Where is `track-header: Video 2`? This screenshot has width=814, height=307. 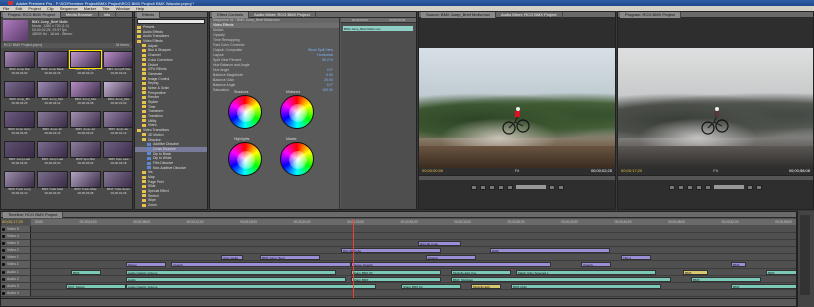 track-header: Video 2 is located at coordinates (16, 250).